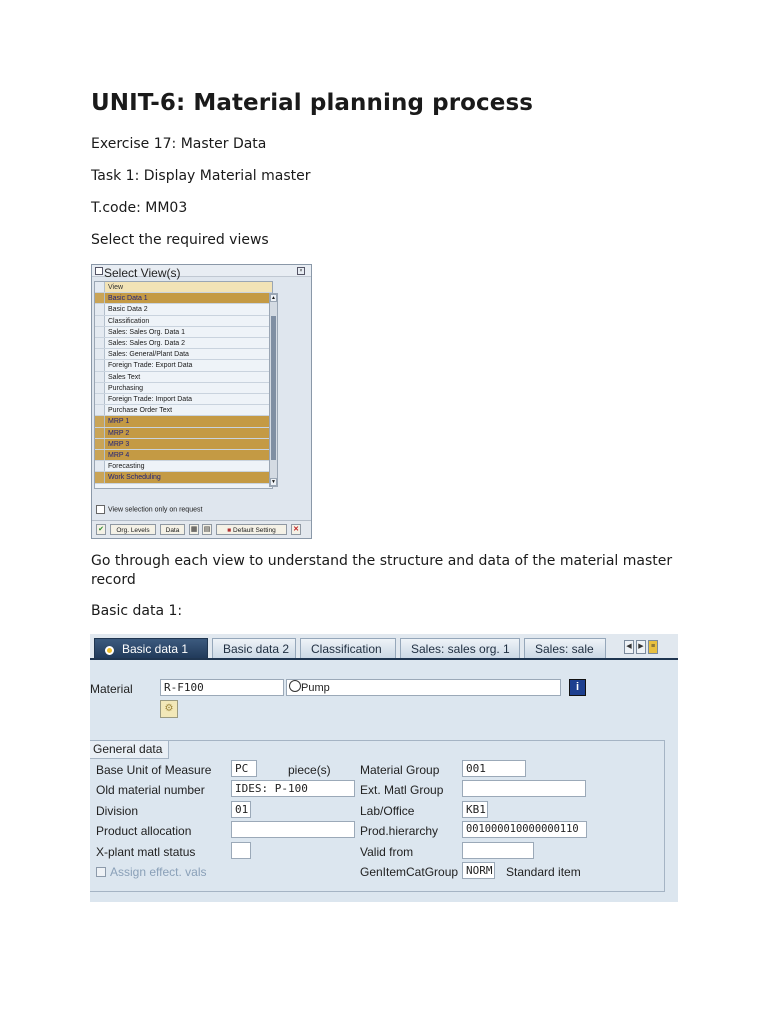  Describe the element at coordinates (229, 530) in the screenshot. I see `save-icon: ■` at that location.